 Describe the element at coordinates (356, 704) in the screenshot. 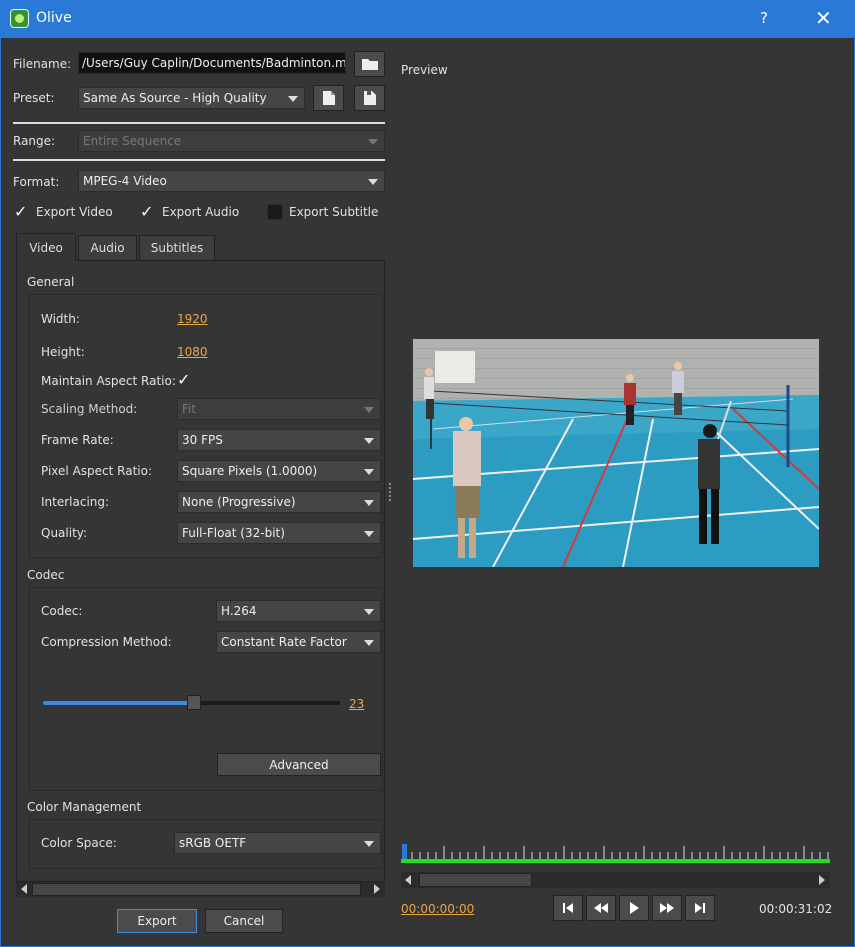

I see `crf-value: 23` at that location.